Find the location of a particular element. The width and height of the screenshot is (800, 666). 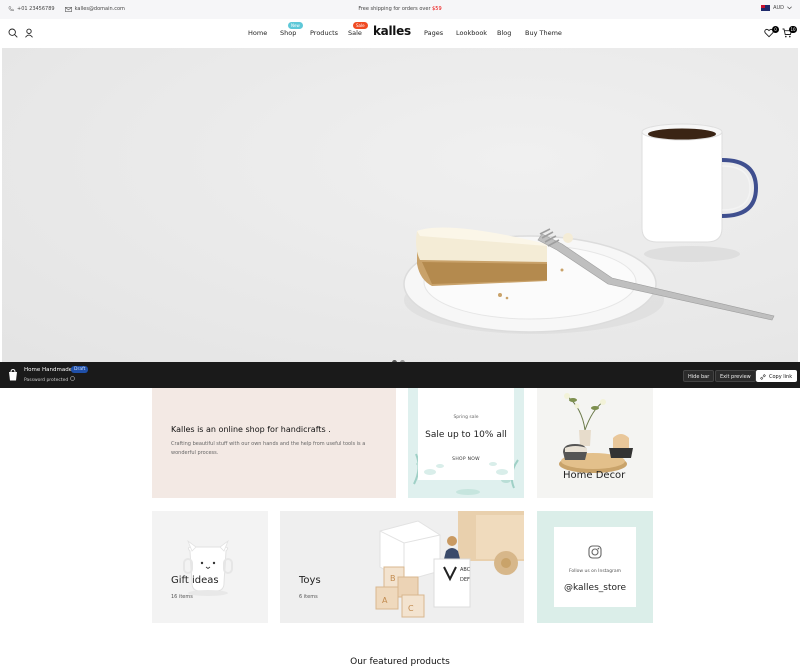

instagram-card-inner: Follow us on Instagram @kalles_store is located at coordinates (595, 567).